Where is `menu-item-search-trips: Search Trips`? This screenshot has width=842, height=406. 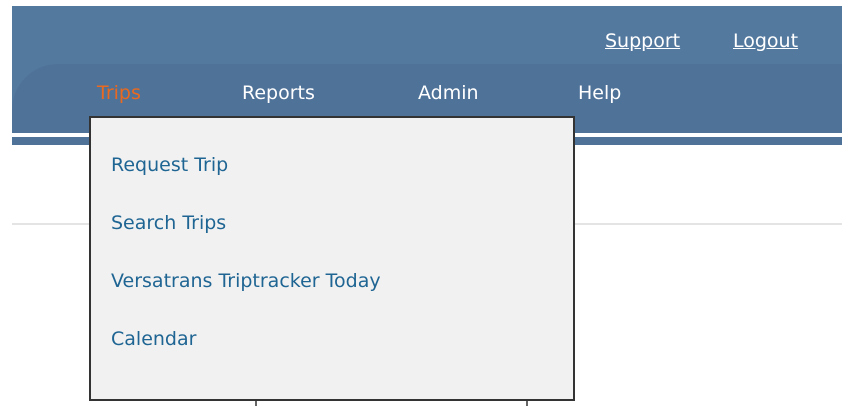
menu-item-search-trips: Search Trips is located at coordinates (168, 223).